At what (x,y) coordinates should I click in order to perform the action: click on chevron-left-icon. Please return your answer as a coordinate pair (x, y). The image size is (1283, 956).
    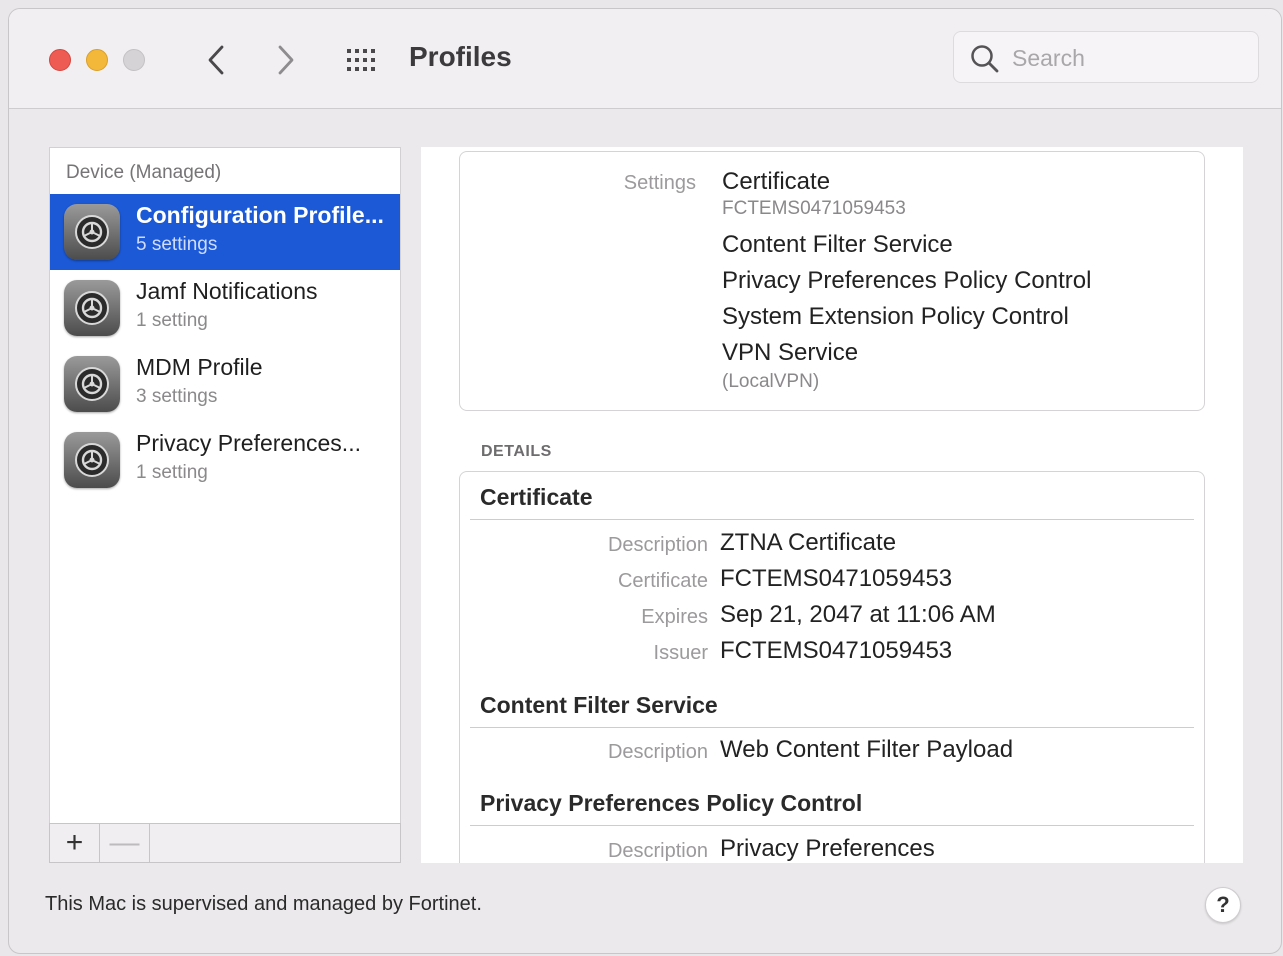
    Looking at the image, I should click on (216, 60).